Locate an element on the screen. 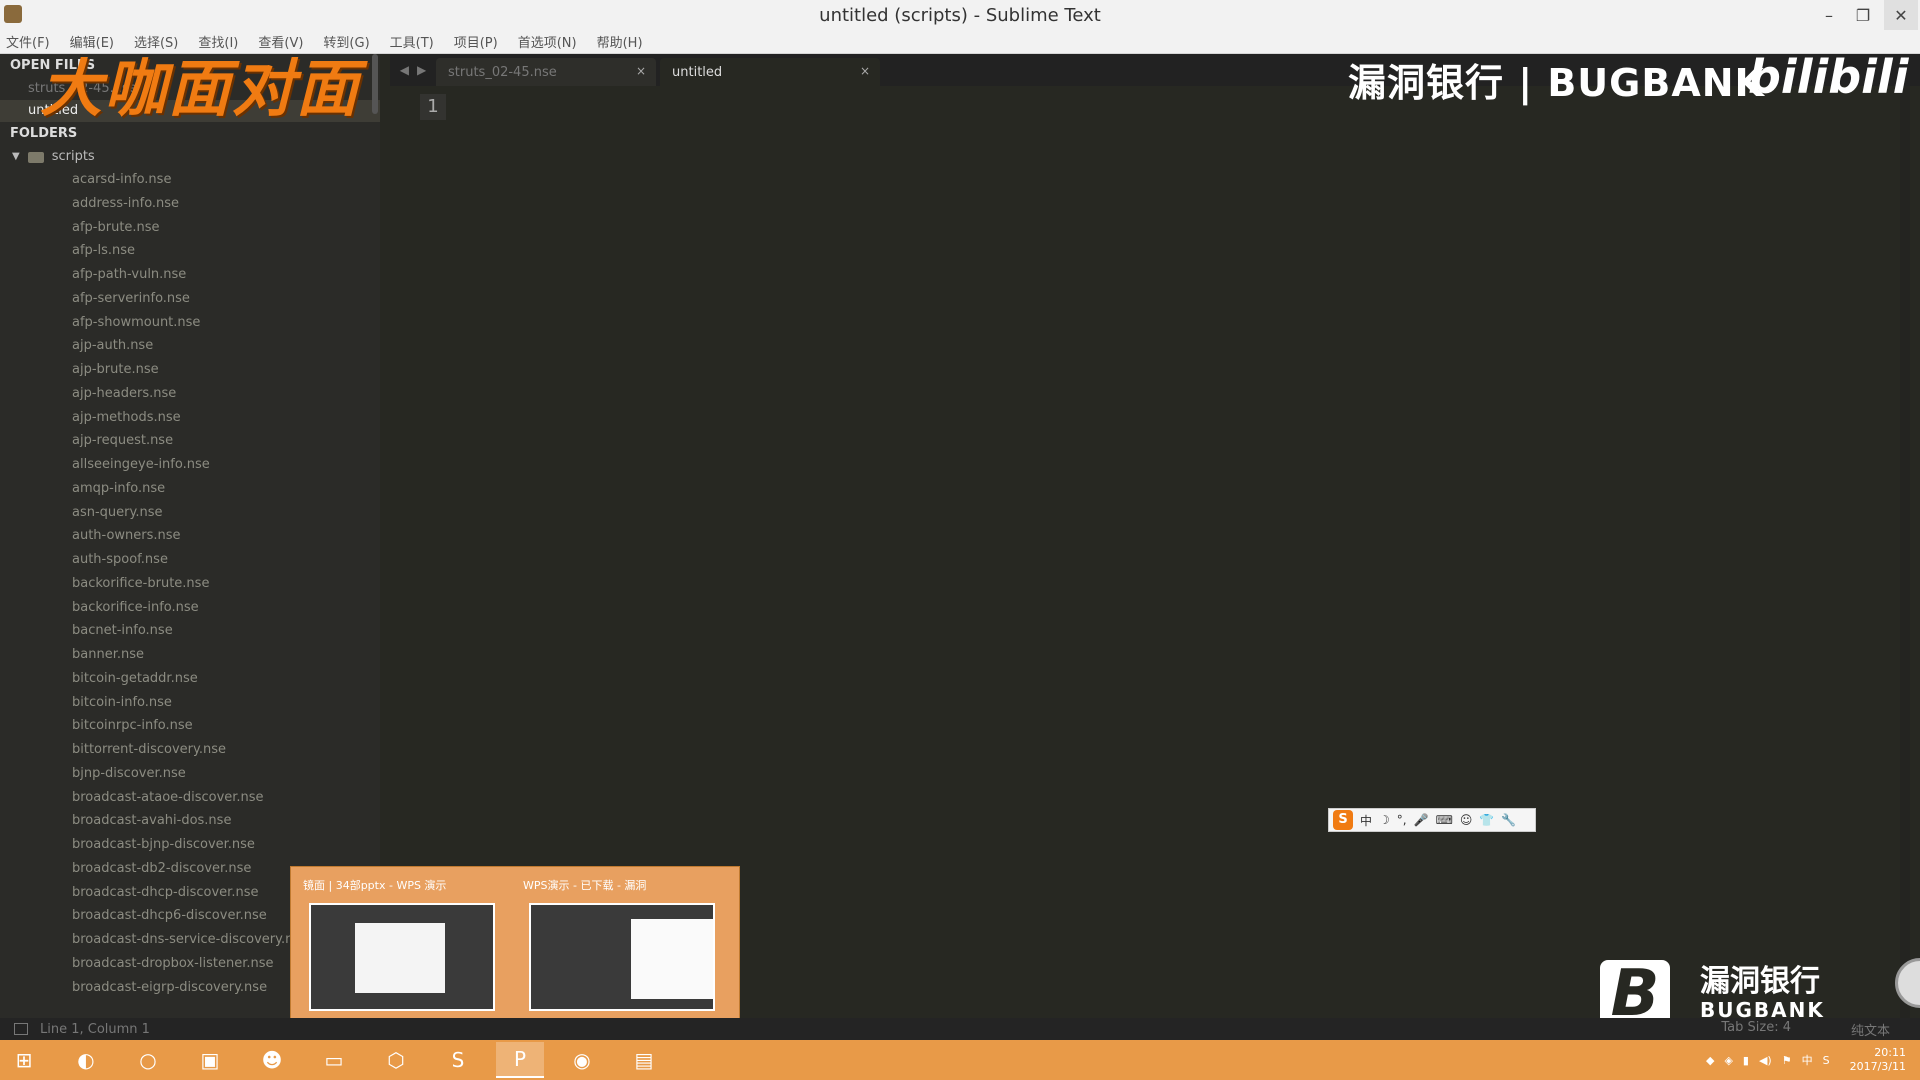  sidebar-file-item: broadcast-bjnp-discover.nse is located at coordinates (190, 845).